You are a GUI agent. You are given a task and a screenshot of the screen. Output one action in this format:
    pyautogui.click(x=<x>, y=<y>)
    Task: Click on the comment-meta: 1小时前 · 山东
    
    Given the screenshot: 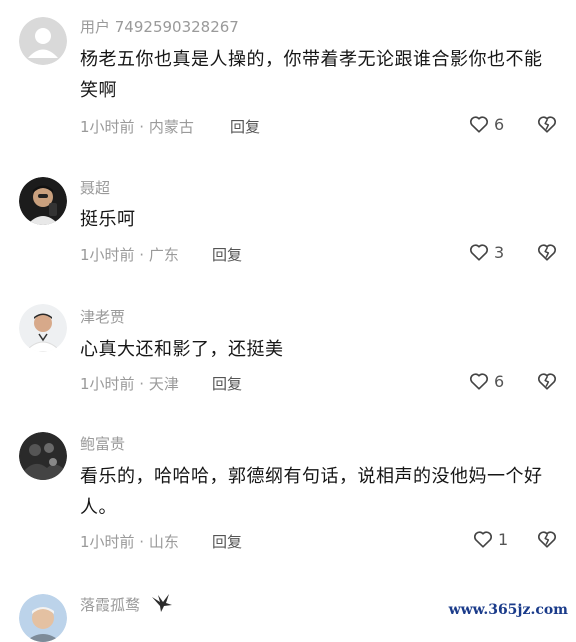 What is the action you would take?
    pyautogui.click(x=129, y=542)
    